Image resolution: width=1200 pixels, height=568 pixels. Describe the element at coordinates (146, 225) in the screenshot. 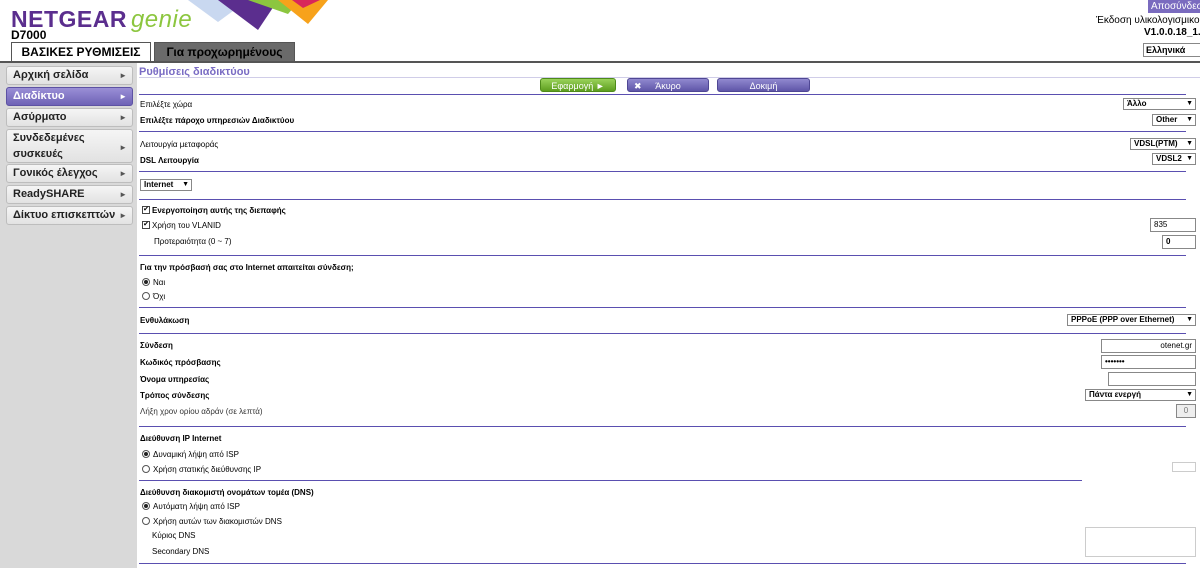

I see `use-vlan-checkbox: ✔` at that location.